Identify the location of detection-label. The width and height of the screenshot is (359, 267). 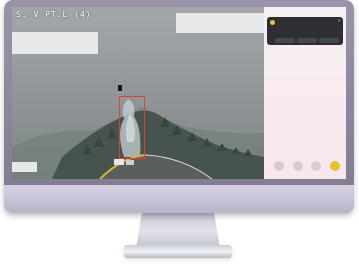
(120, 88).